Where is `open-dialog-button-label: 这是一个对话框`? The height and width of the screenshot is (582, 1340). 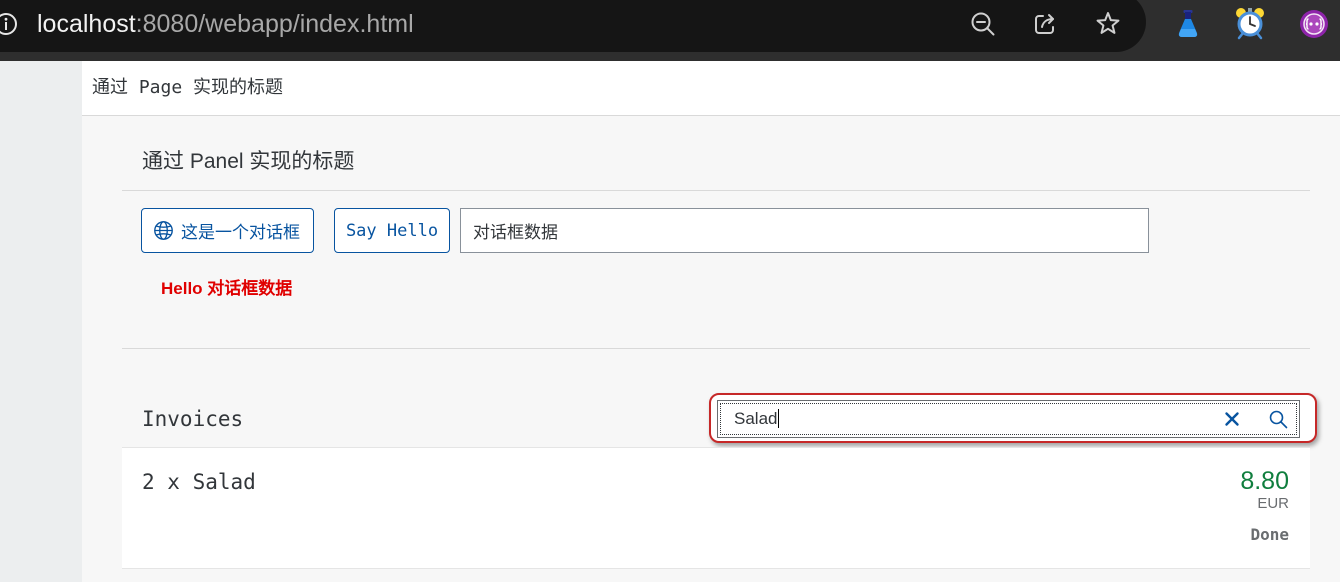 open-dialog-button-label: 这是一个对话框 is located at coordinates (240, 232).